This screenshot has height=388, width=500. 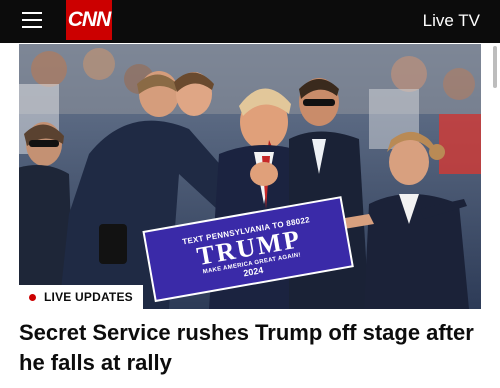 I want to click on top-navigation-bar: CNN Live TV, so click(x=250, y=21).